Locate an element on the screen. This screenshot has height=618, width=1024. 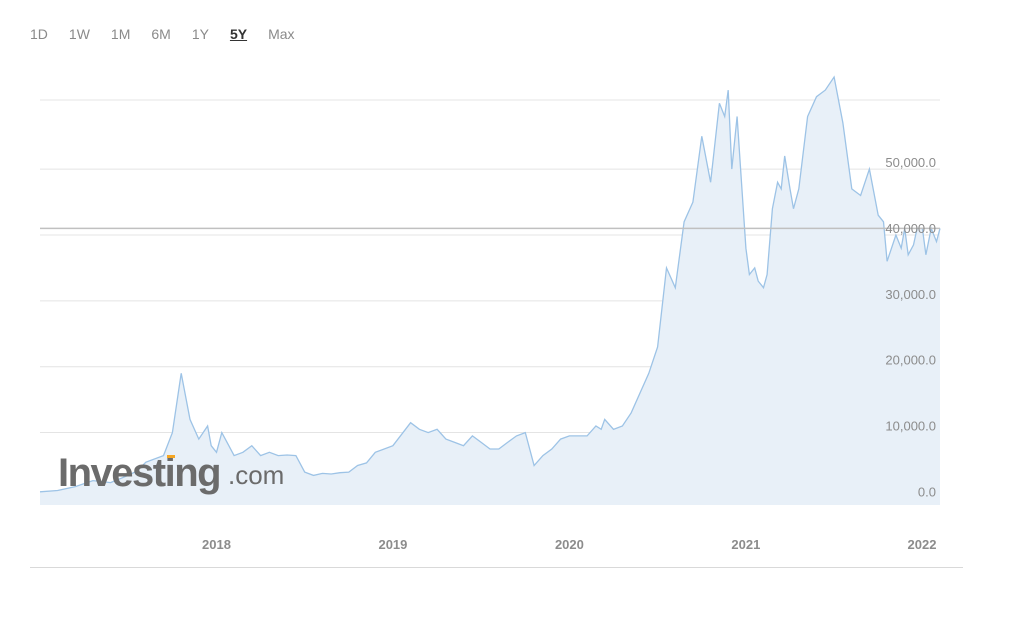
y-tick-label: 40,000.0 is located at coordinates (910, 228).